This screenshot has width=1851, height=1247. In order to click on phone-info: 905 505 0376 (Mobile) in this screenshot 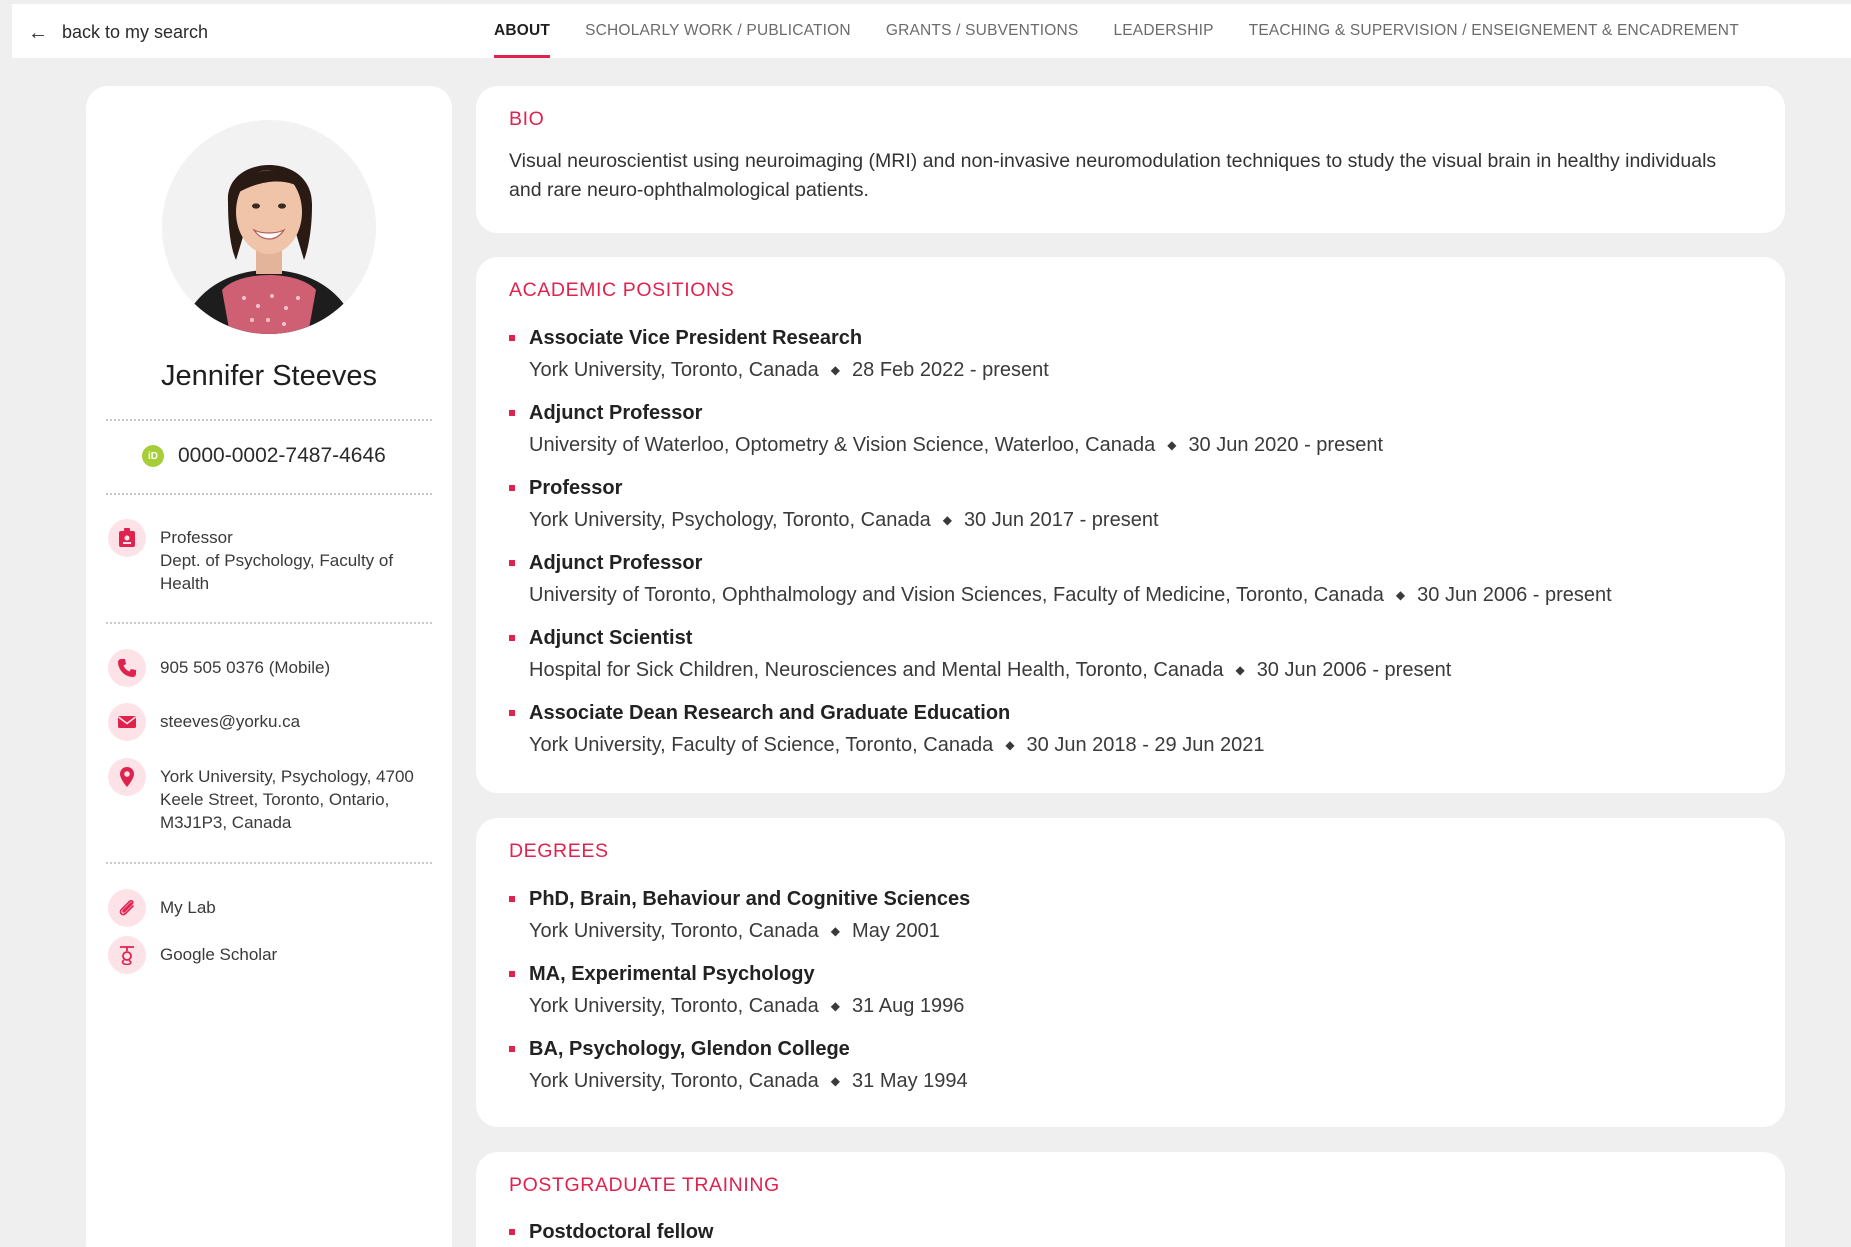, I will do `click(273, 668)`.